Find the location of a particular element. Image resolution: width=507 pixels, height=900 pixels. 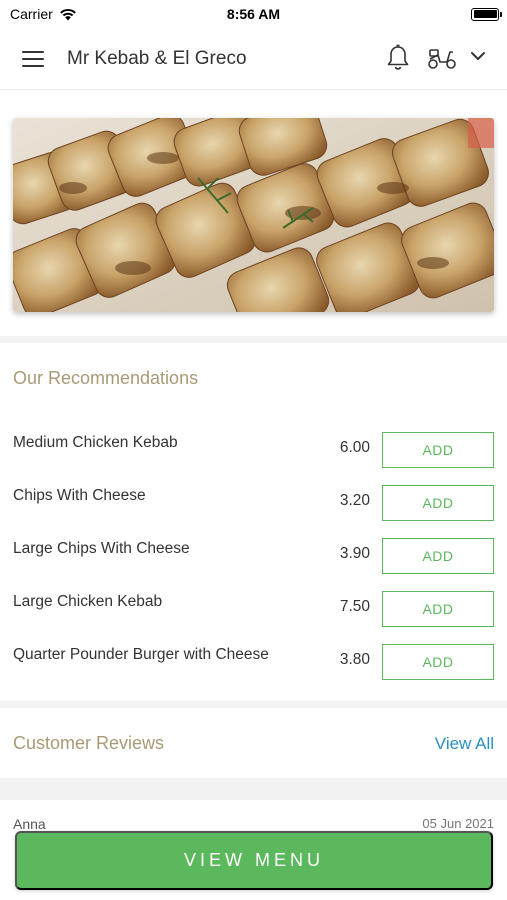

list-item: Medium Chicken Kebab 6.00 ADD is located at coordinates (253, 453).